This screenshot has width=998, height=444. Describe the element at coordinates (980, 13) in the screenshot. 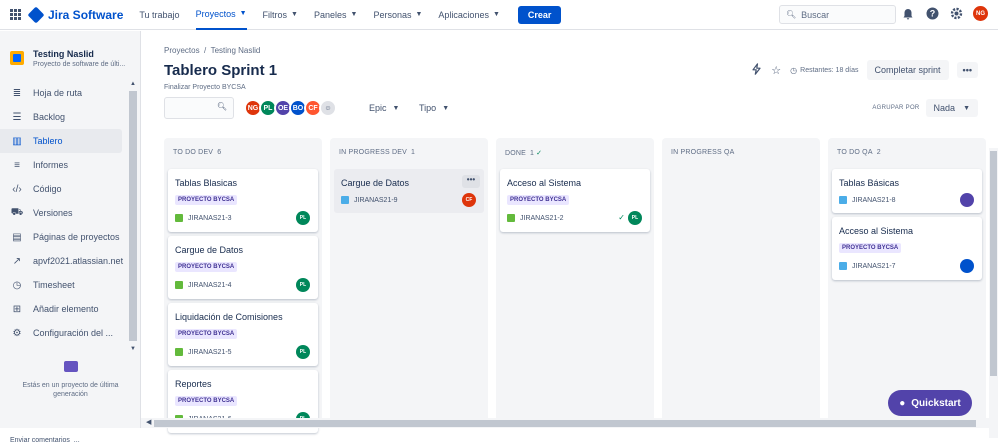

I see `user-avatar: NG` at that location.